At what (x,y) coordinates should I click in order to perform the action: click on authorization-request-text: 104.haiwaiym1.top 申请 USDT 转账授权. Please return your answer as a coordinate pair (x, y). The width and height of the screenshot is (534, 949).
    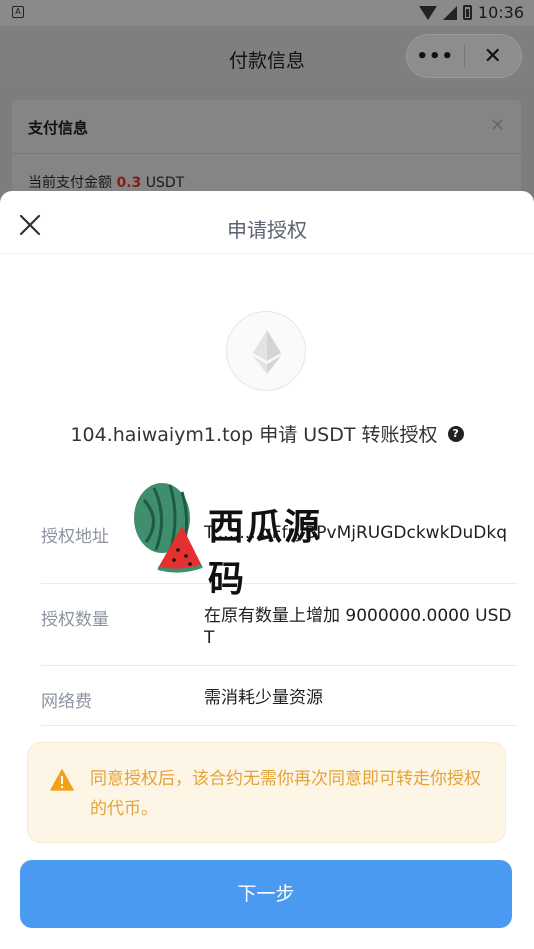
    Looking at the image, I should click on (254, 435).